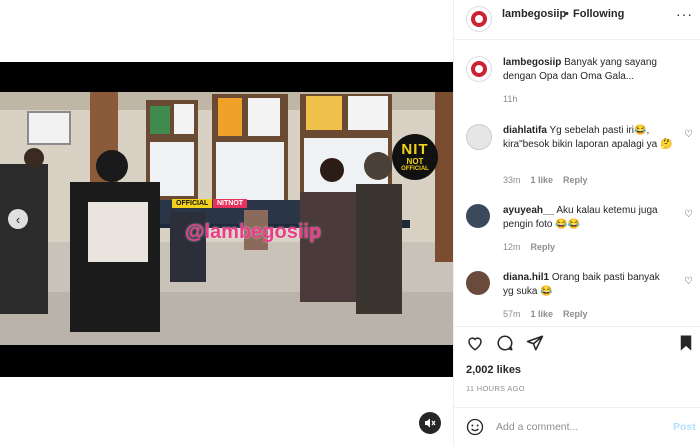 Image resolution: width=700 pixels, height=448 pixels. I want to click on comment-age: 33m, so click(512, 180).